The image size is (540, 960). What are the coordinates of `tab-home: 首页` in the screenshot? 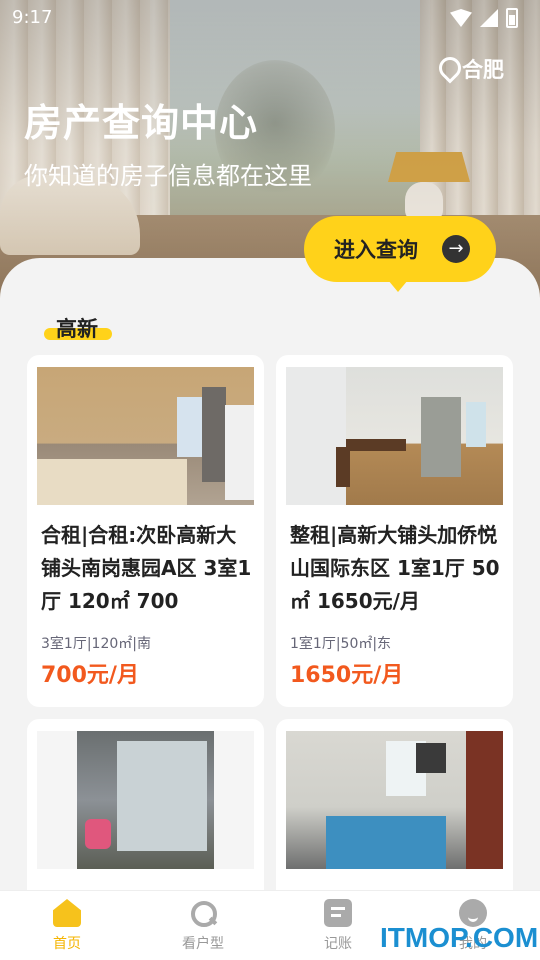 It's located at (67, 926).